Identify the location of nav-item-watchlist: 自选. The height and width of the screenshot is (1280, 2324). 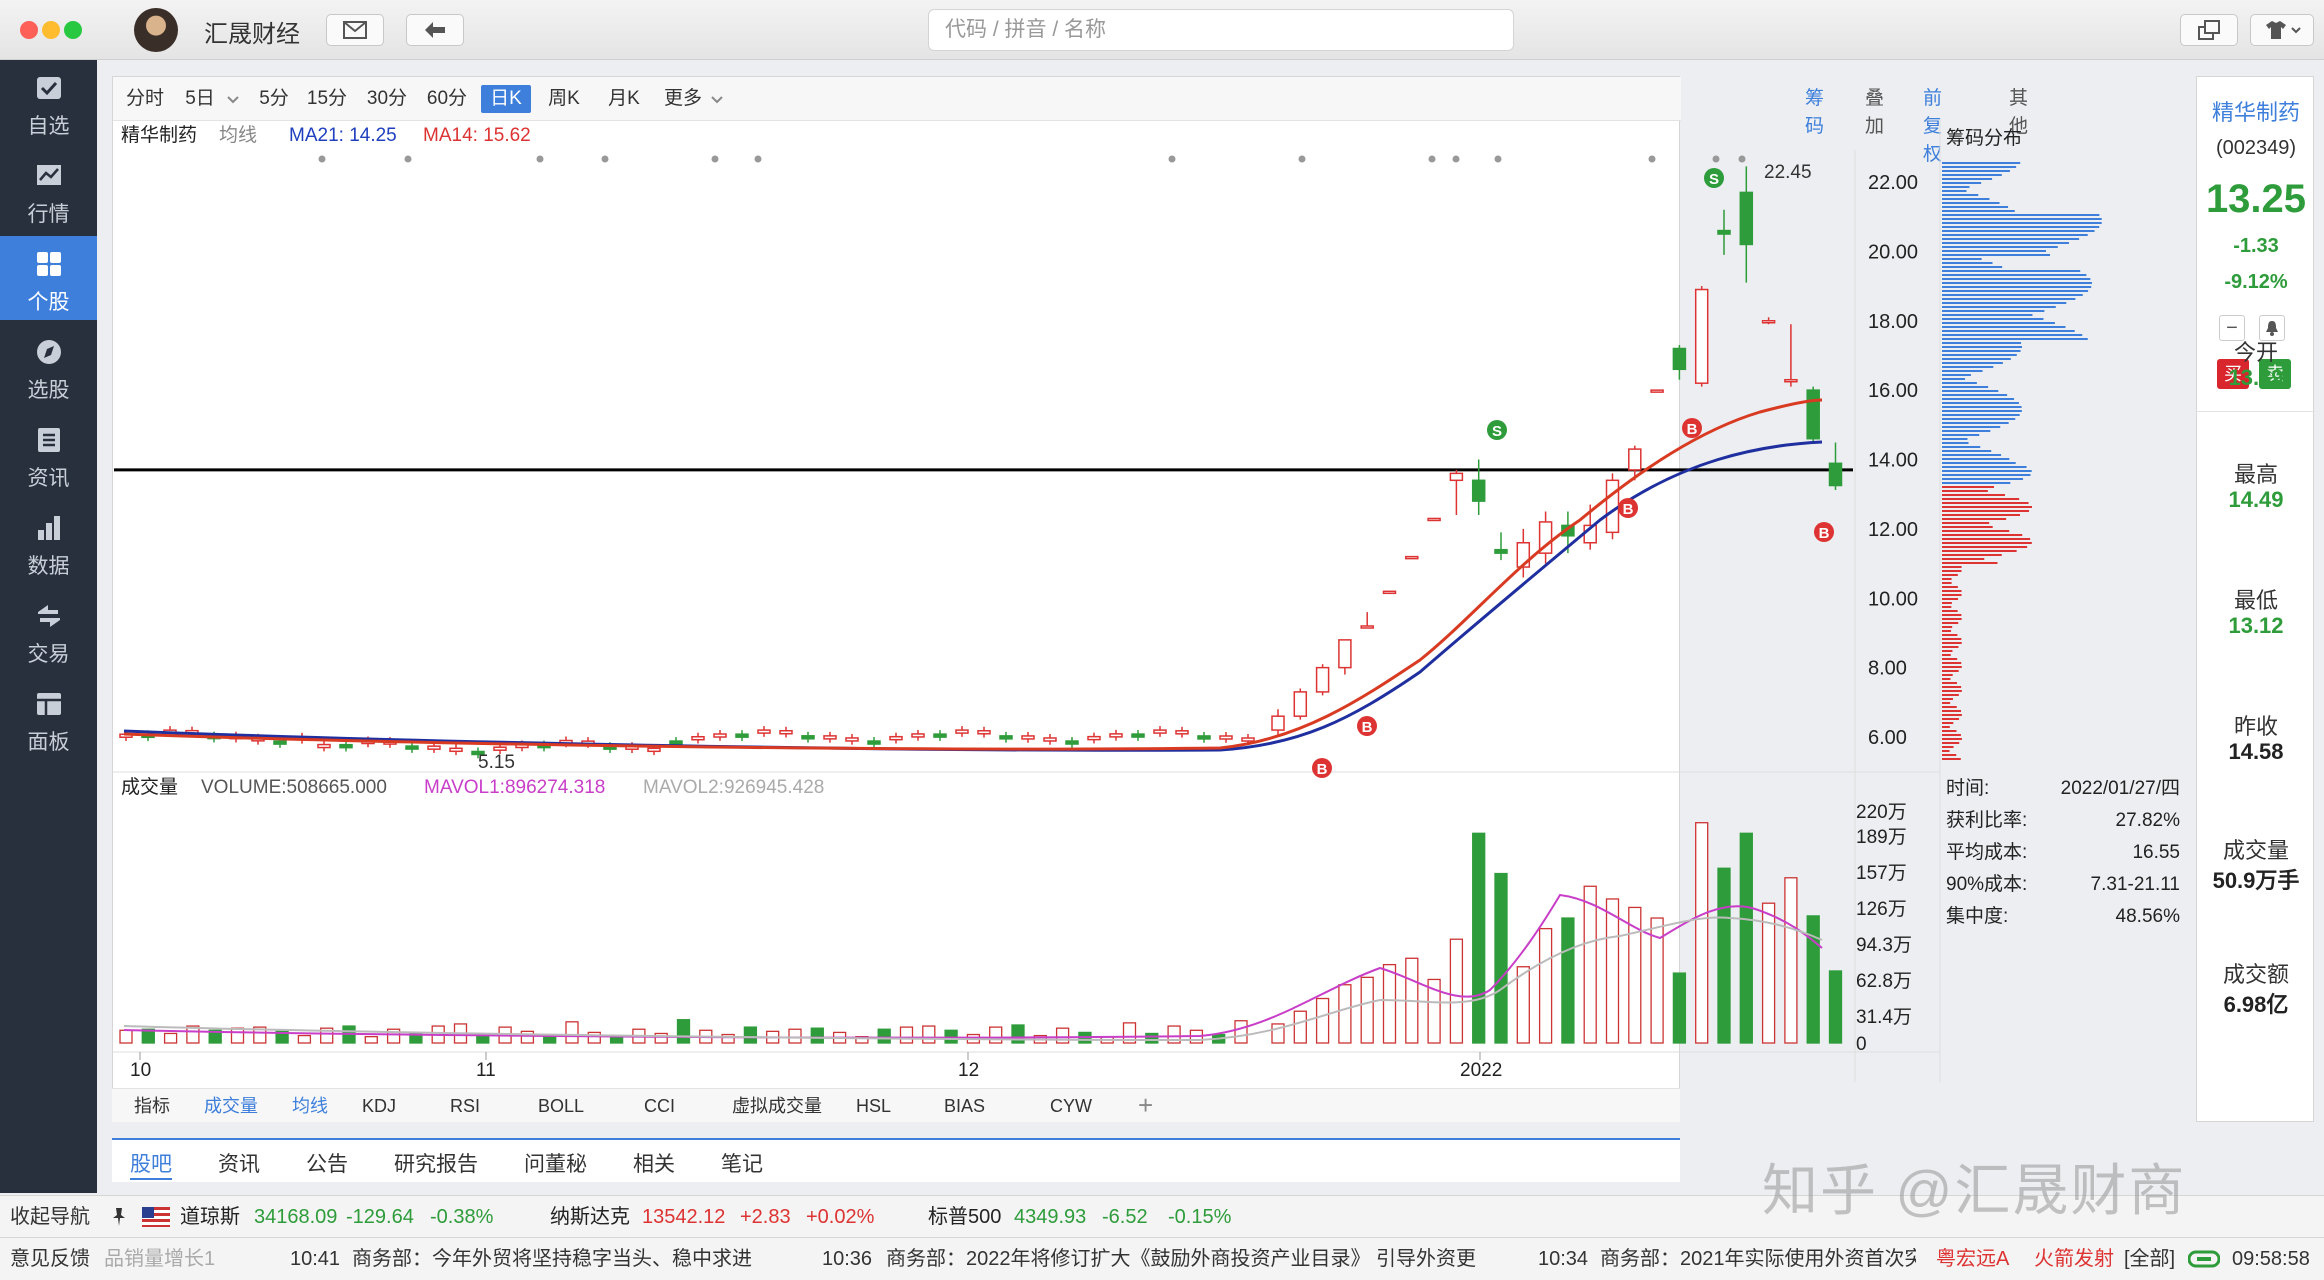
(48, 102).